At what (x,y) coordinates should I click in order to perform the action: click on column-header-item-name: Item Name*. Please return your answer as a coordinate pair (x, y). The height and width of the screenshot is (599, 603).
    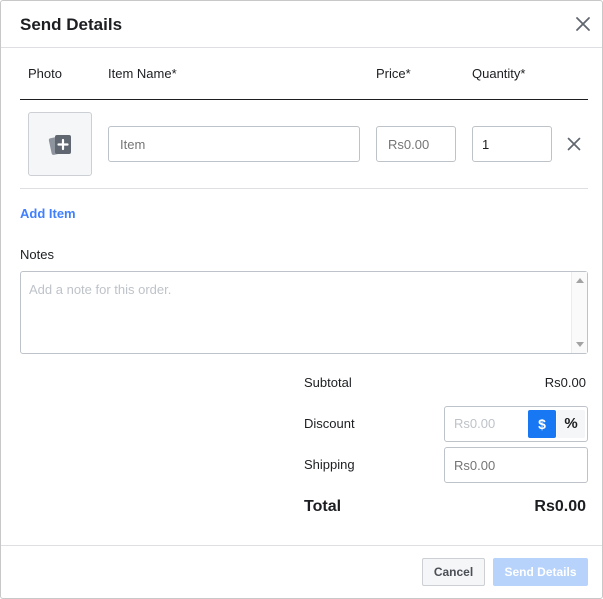
    Looking at the image, I should click on (142, 73).